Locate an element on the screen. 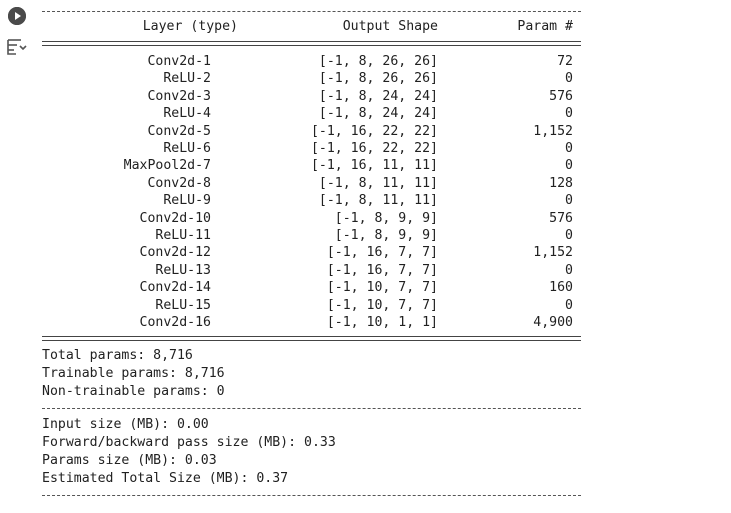  param-count: 160 is located at coordinates (561, 288).